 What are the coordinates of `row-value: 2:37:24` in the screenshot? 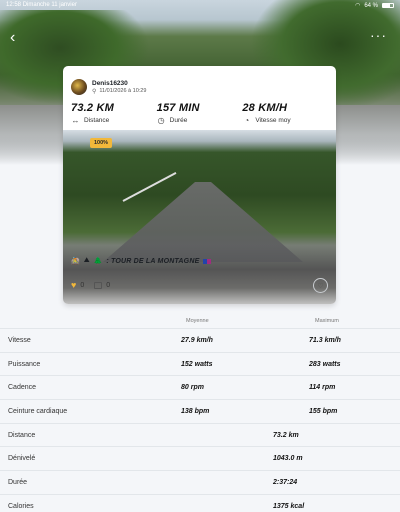 It's located at (285, 483).